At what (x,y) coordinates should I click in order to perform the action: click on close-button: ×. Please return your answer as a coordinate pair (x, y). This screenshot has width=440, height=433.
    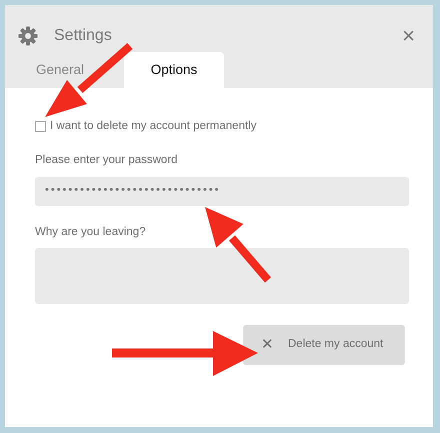
    Looking at the image, I should click on (408, 35).